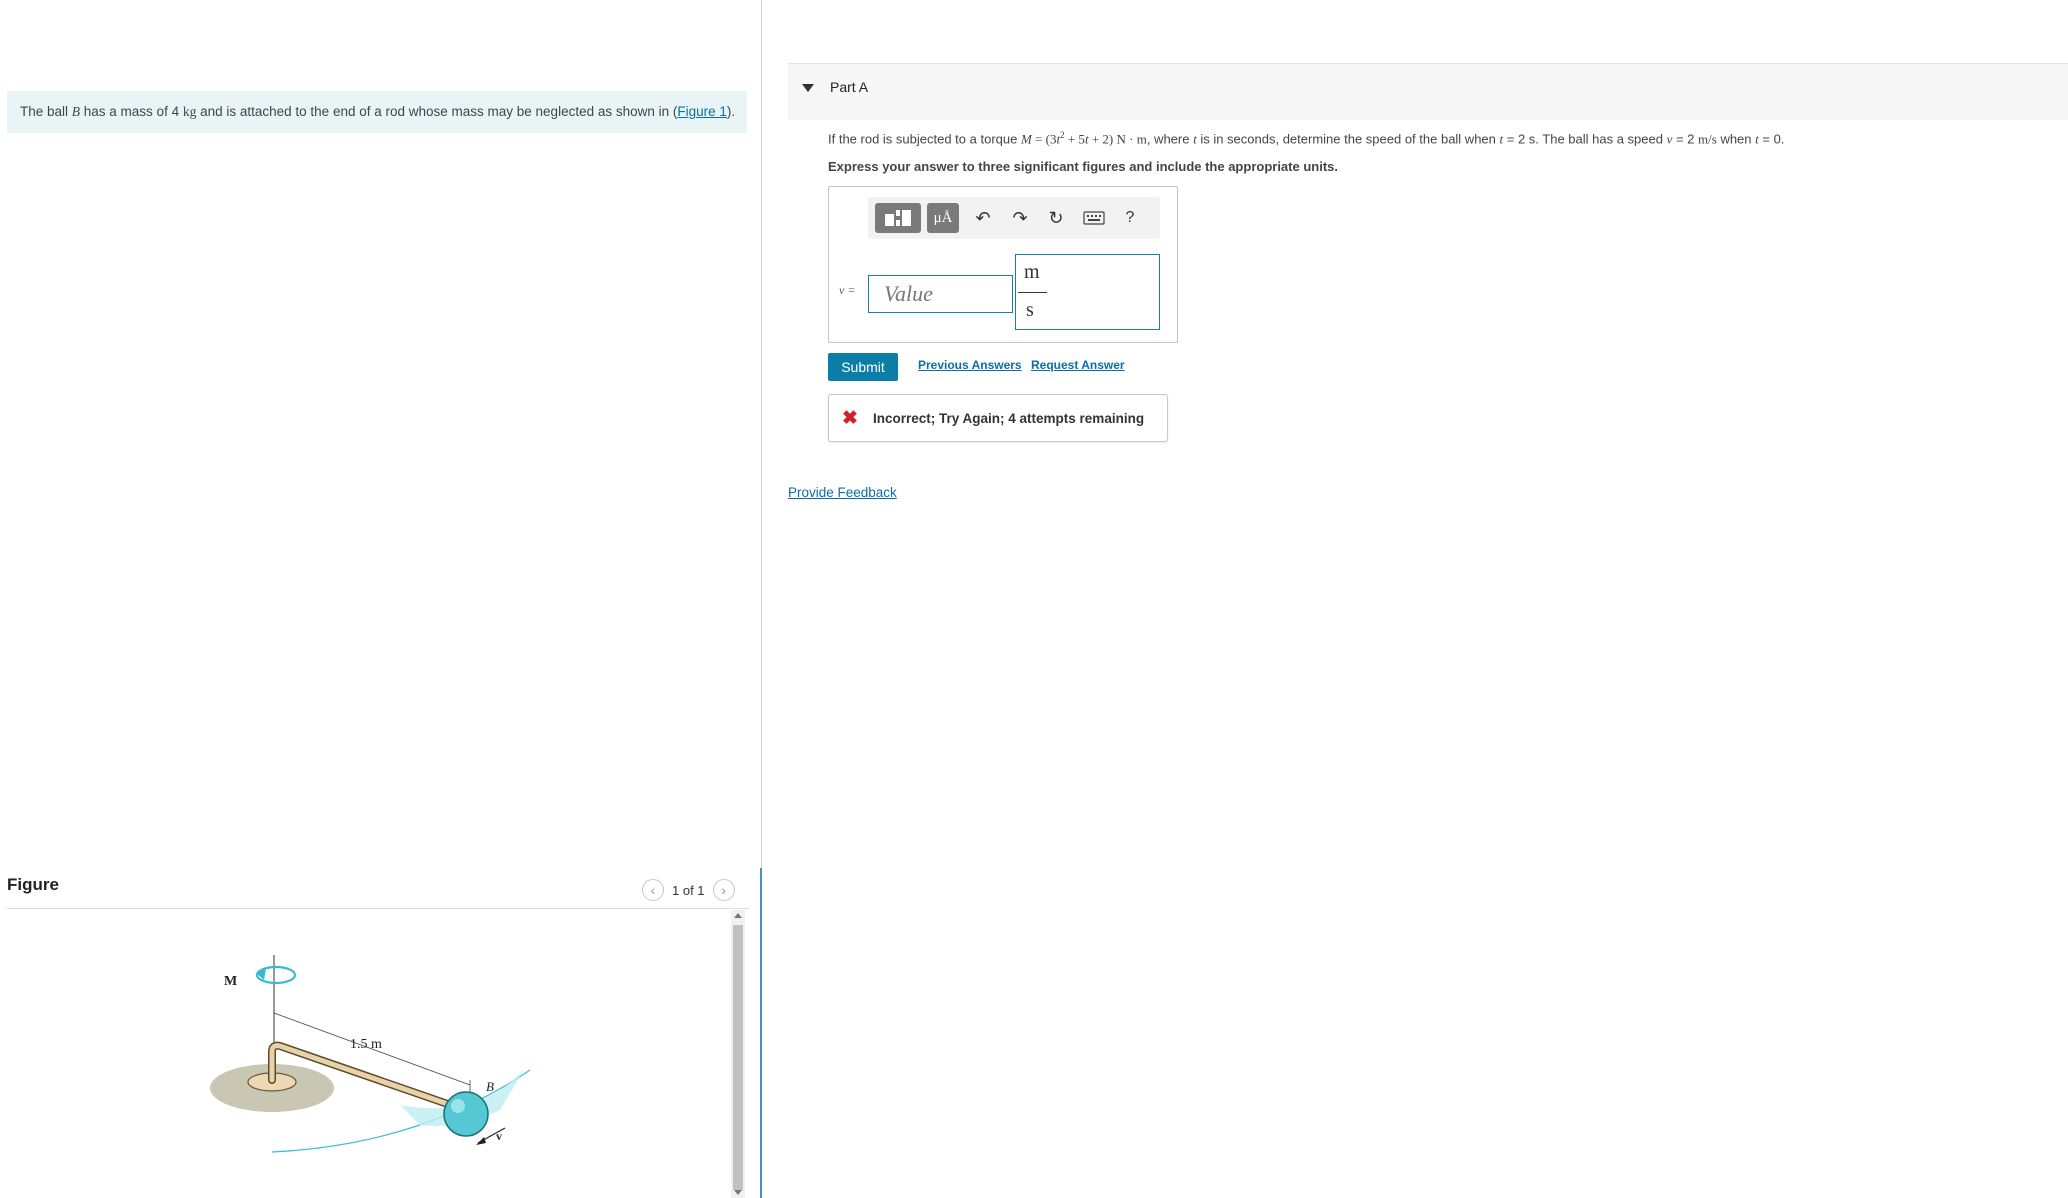 Image resolution: width=2068 pixels, height=1198 pixels. I want to click on reset-button: ↻, so click(1056, 218).